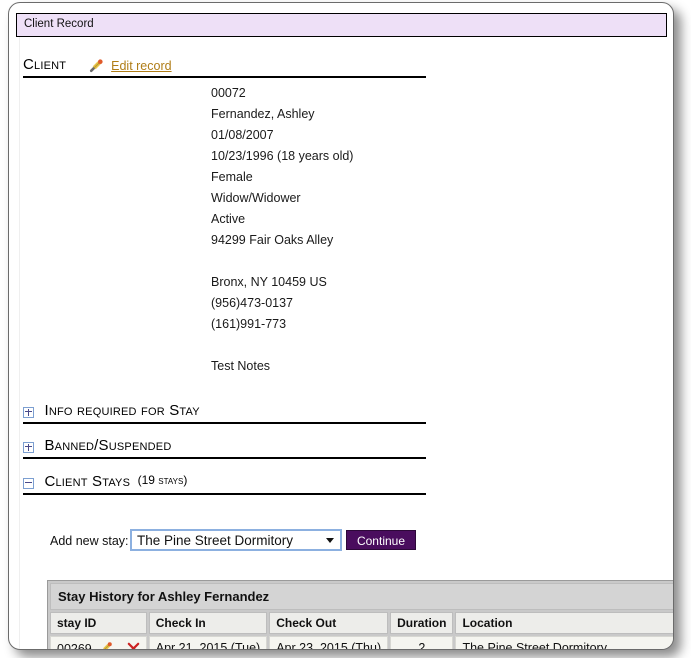  I want to click on field-row: Cell: (161)991-773, so click(229, 327).